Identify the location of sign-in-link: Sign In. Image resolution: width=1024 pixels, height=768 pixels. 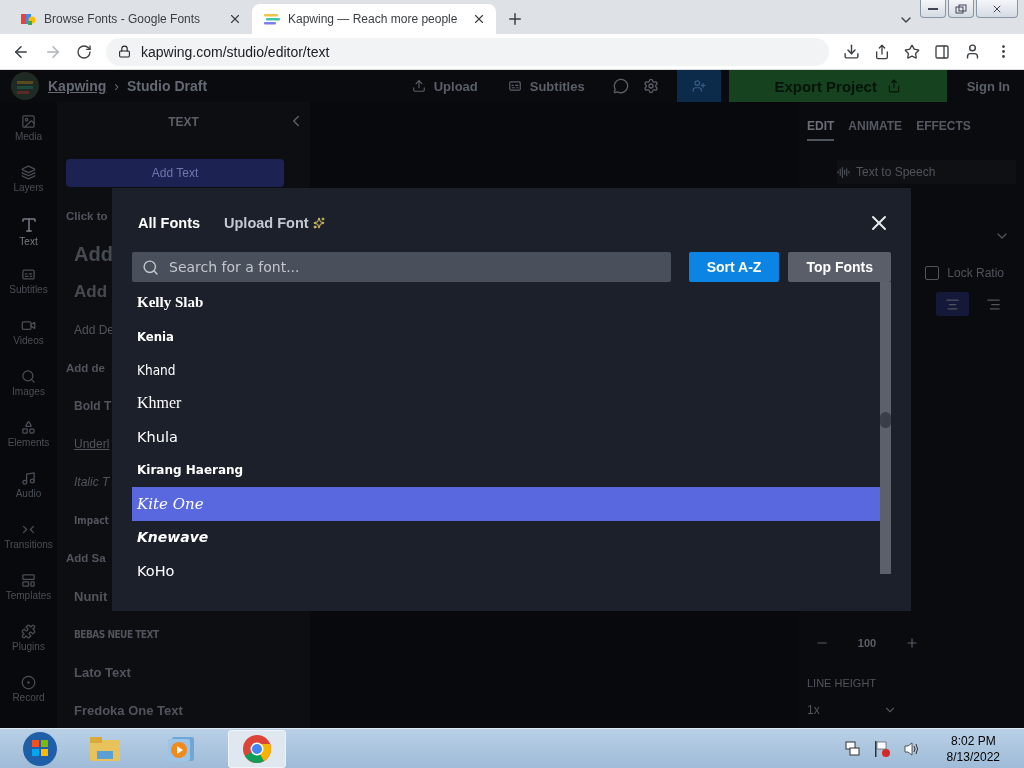
(988, 86).